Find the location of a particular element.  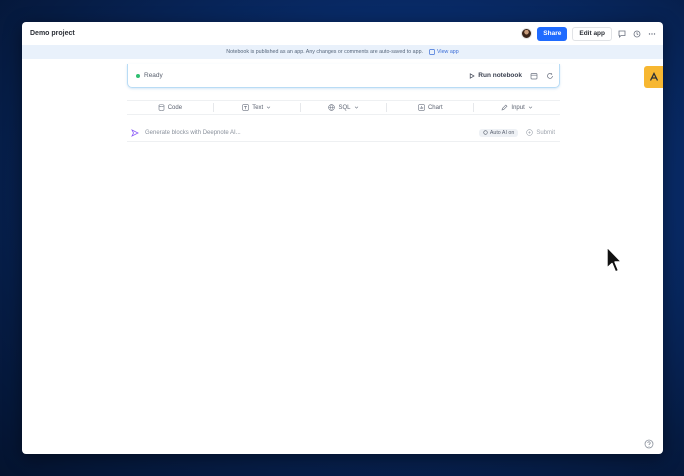

add-sql-block-button: SQL is located at coordinates (344, 107).